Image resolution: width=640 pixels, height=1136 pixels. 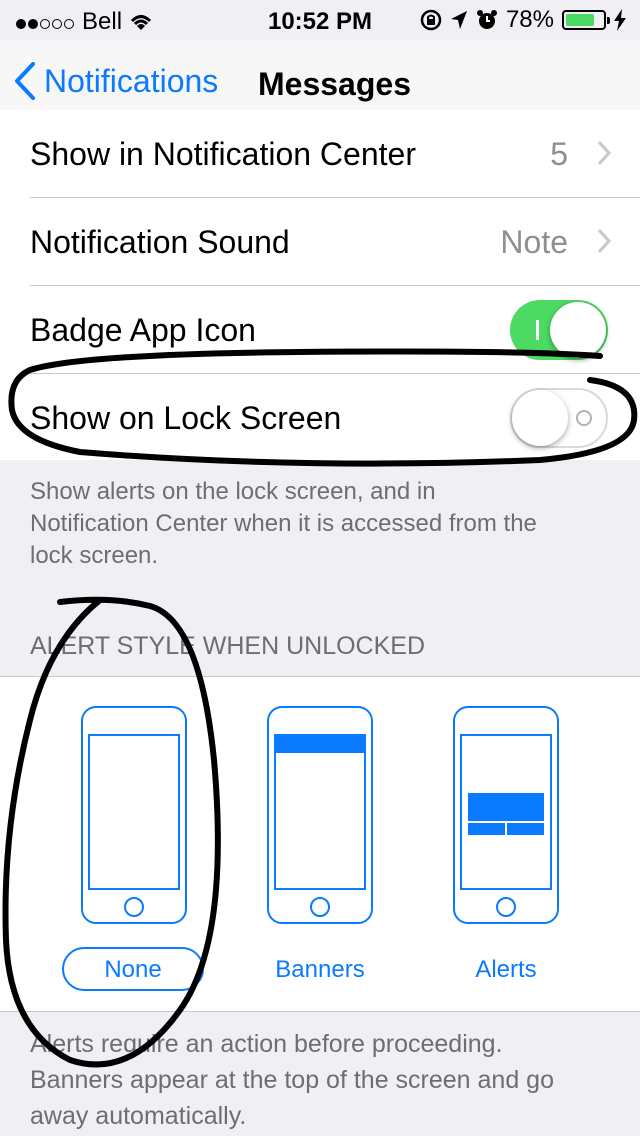 I want to click on badge-toggle, so click(x=559, y=330).